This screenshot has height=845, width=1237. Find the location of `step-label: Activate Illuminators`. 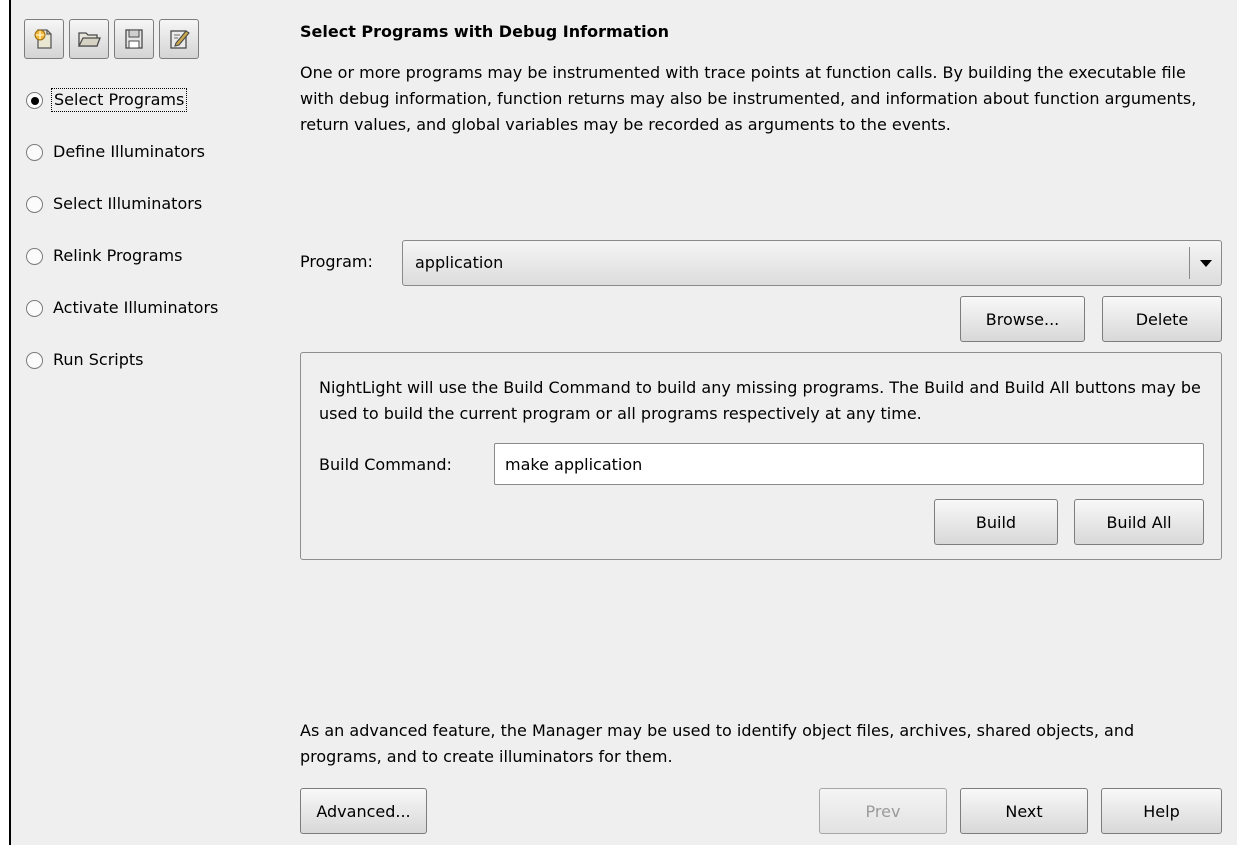

step-label: Activate Illuminators is located at coordinates (136, 307).